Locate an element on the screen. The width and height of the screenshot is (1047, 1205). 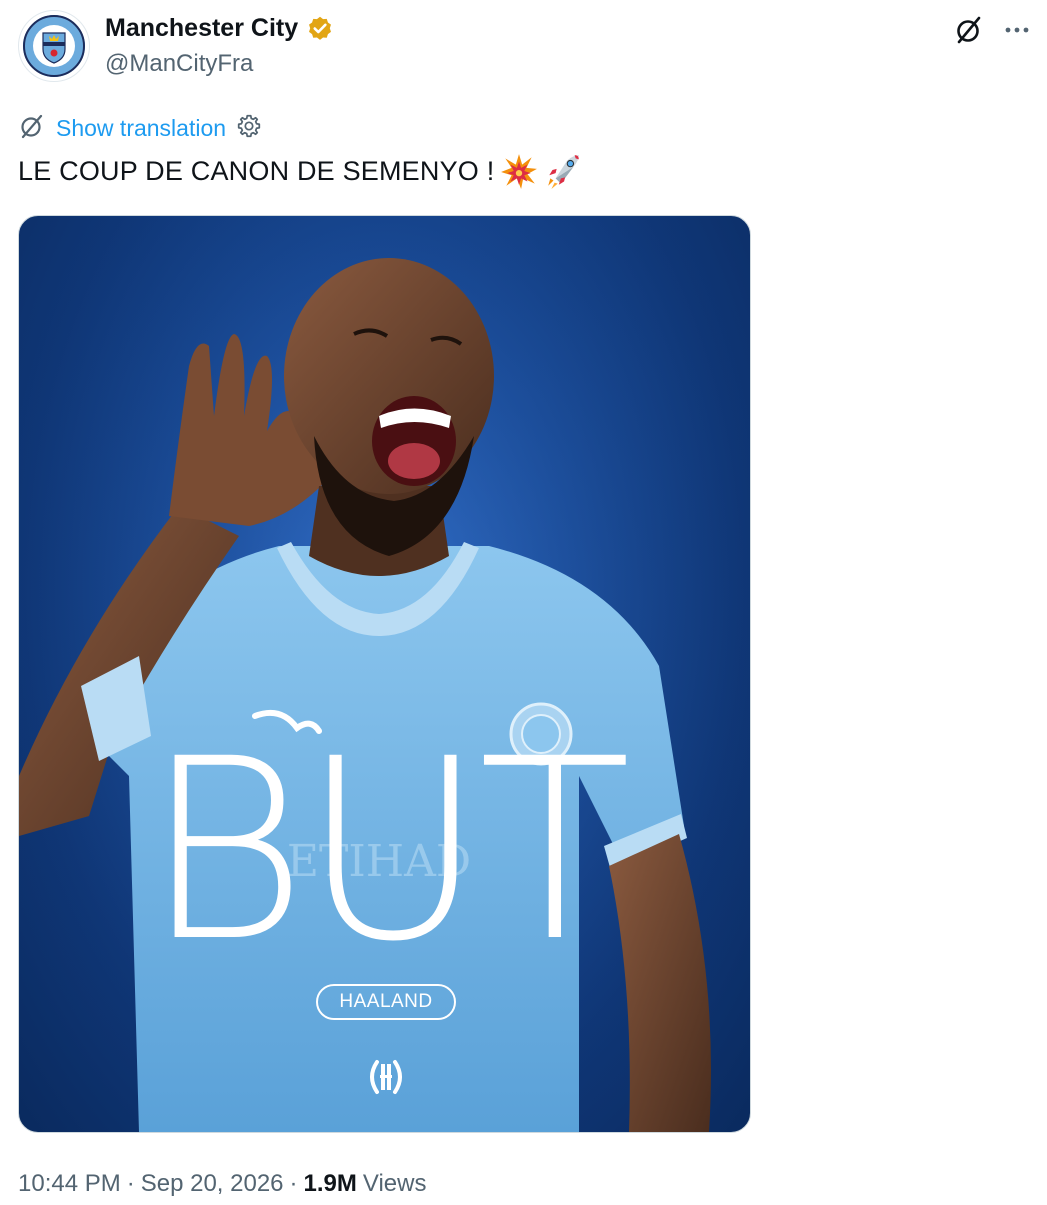
tweet-text: LE COUP DE CANON DE SEMENYO ! is located at coordinates (300, 171).